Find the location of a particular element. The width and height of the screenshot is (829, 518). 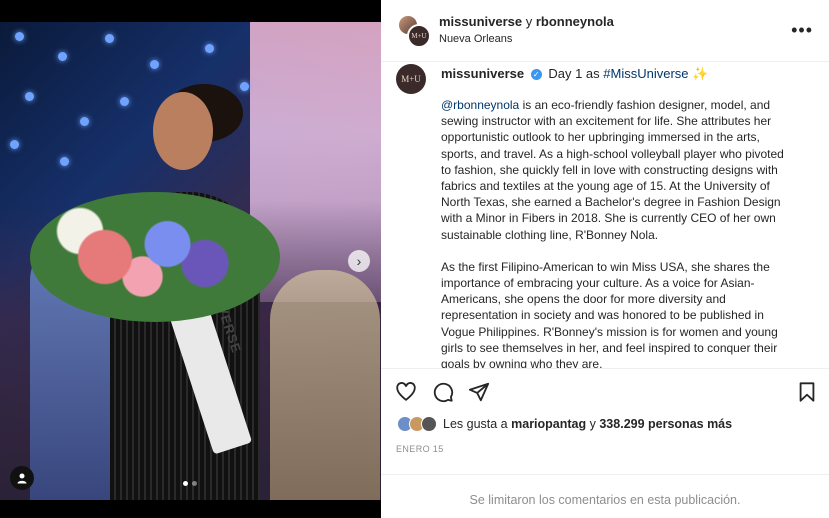

likes-conjunction: y is located at coordinates (592, 424).